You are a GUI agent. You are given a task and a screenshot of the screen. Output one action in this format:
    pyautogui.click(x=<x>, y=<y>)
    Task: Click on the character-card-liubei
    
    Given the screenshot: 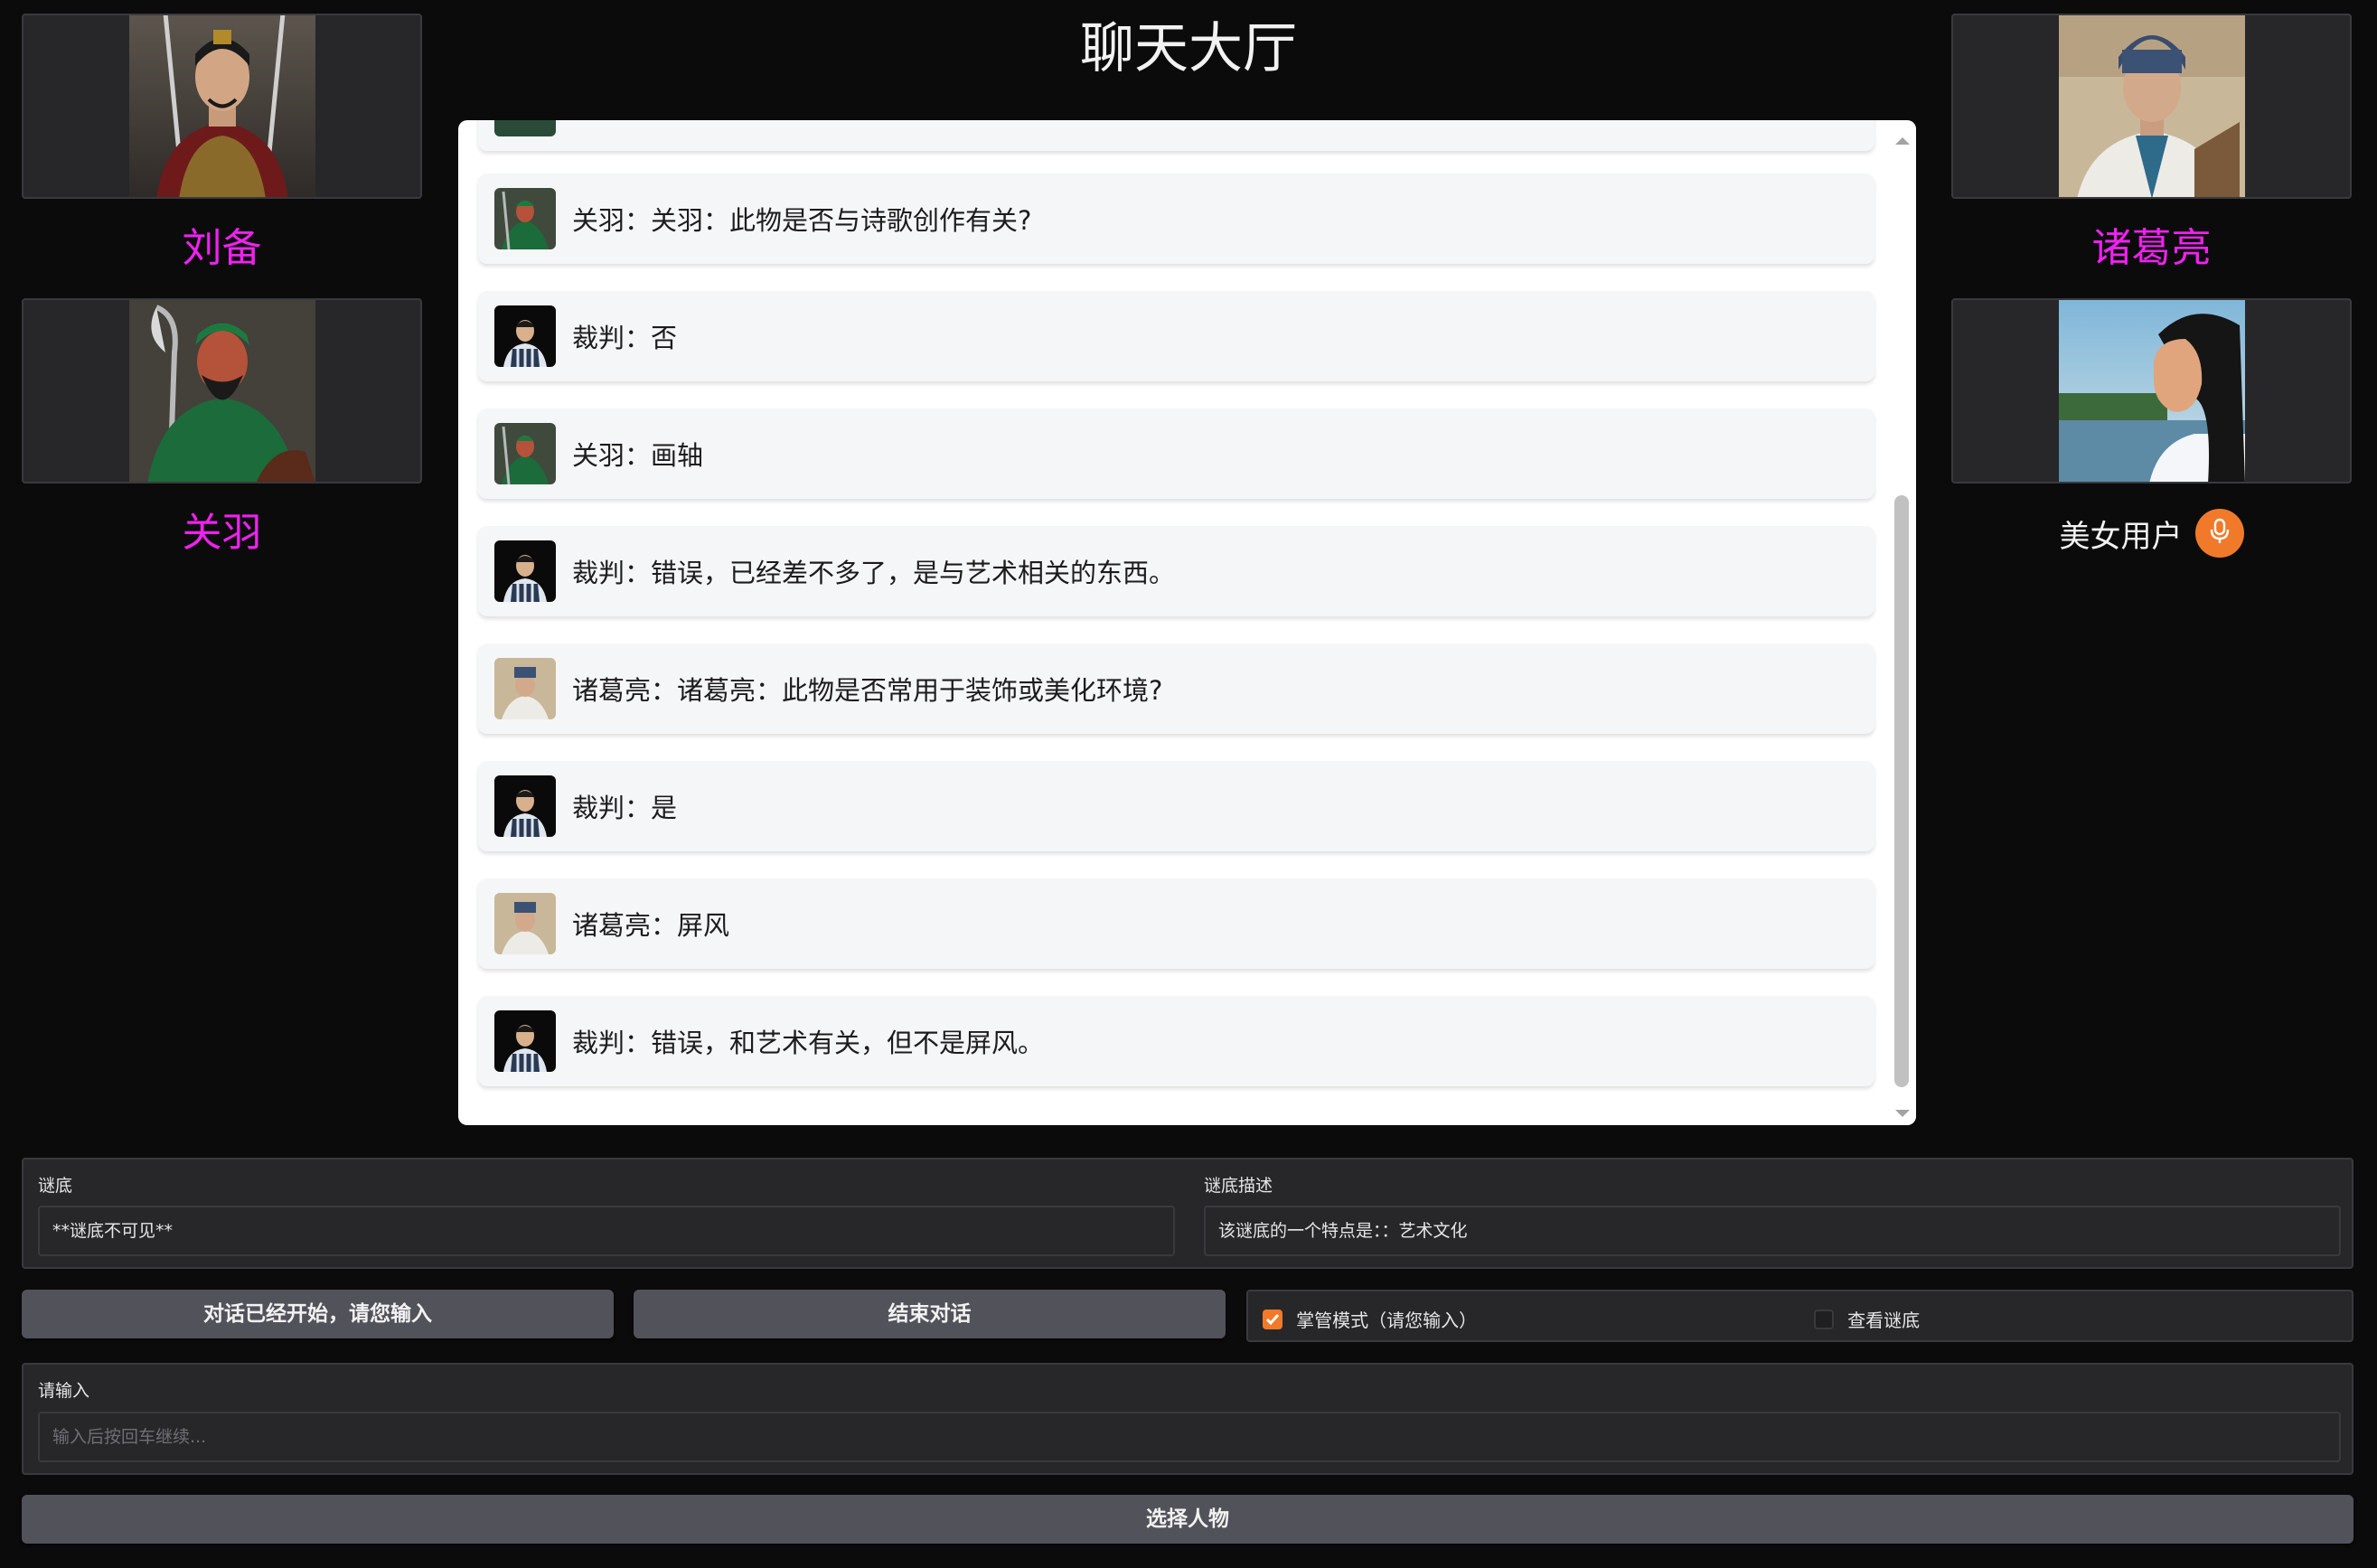 What is the action you would take?
    pyautogui.click(x=222, y=106)
    